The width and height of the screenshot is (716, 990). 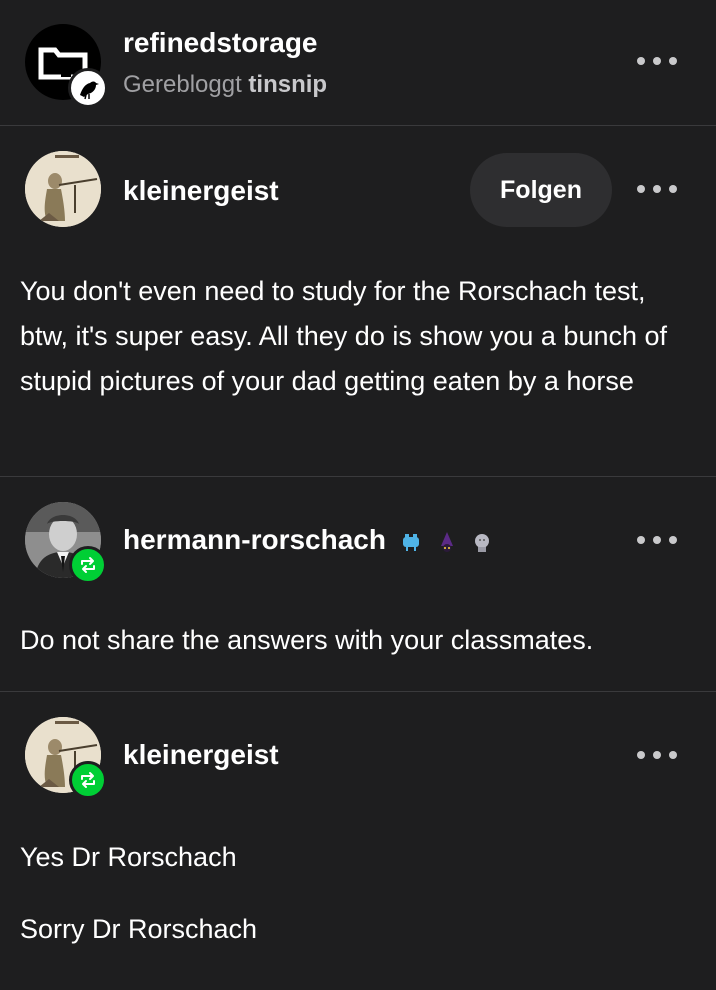 What do you see at coordinates (411, 542) in the screenshot?
I see `crab-badge-icon` at bounding box center [411, 542].